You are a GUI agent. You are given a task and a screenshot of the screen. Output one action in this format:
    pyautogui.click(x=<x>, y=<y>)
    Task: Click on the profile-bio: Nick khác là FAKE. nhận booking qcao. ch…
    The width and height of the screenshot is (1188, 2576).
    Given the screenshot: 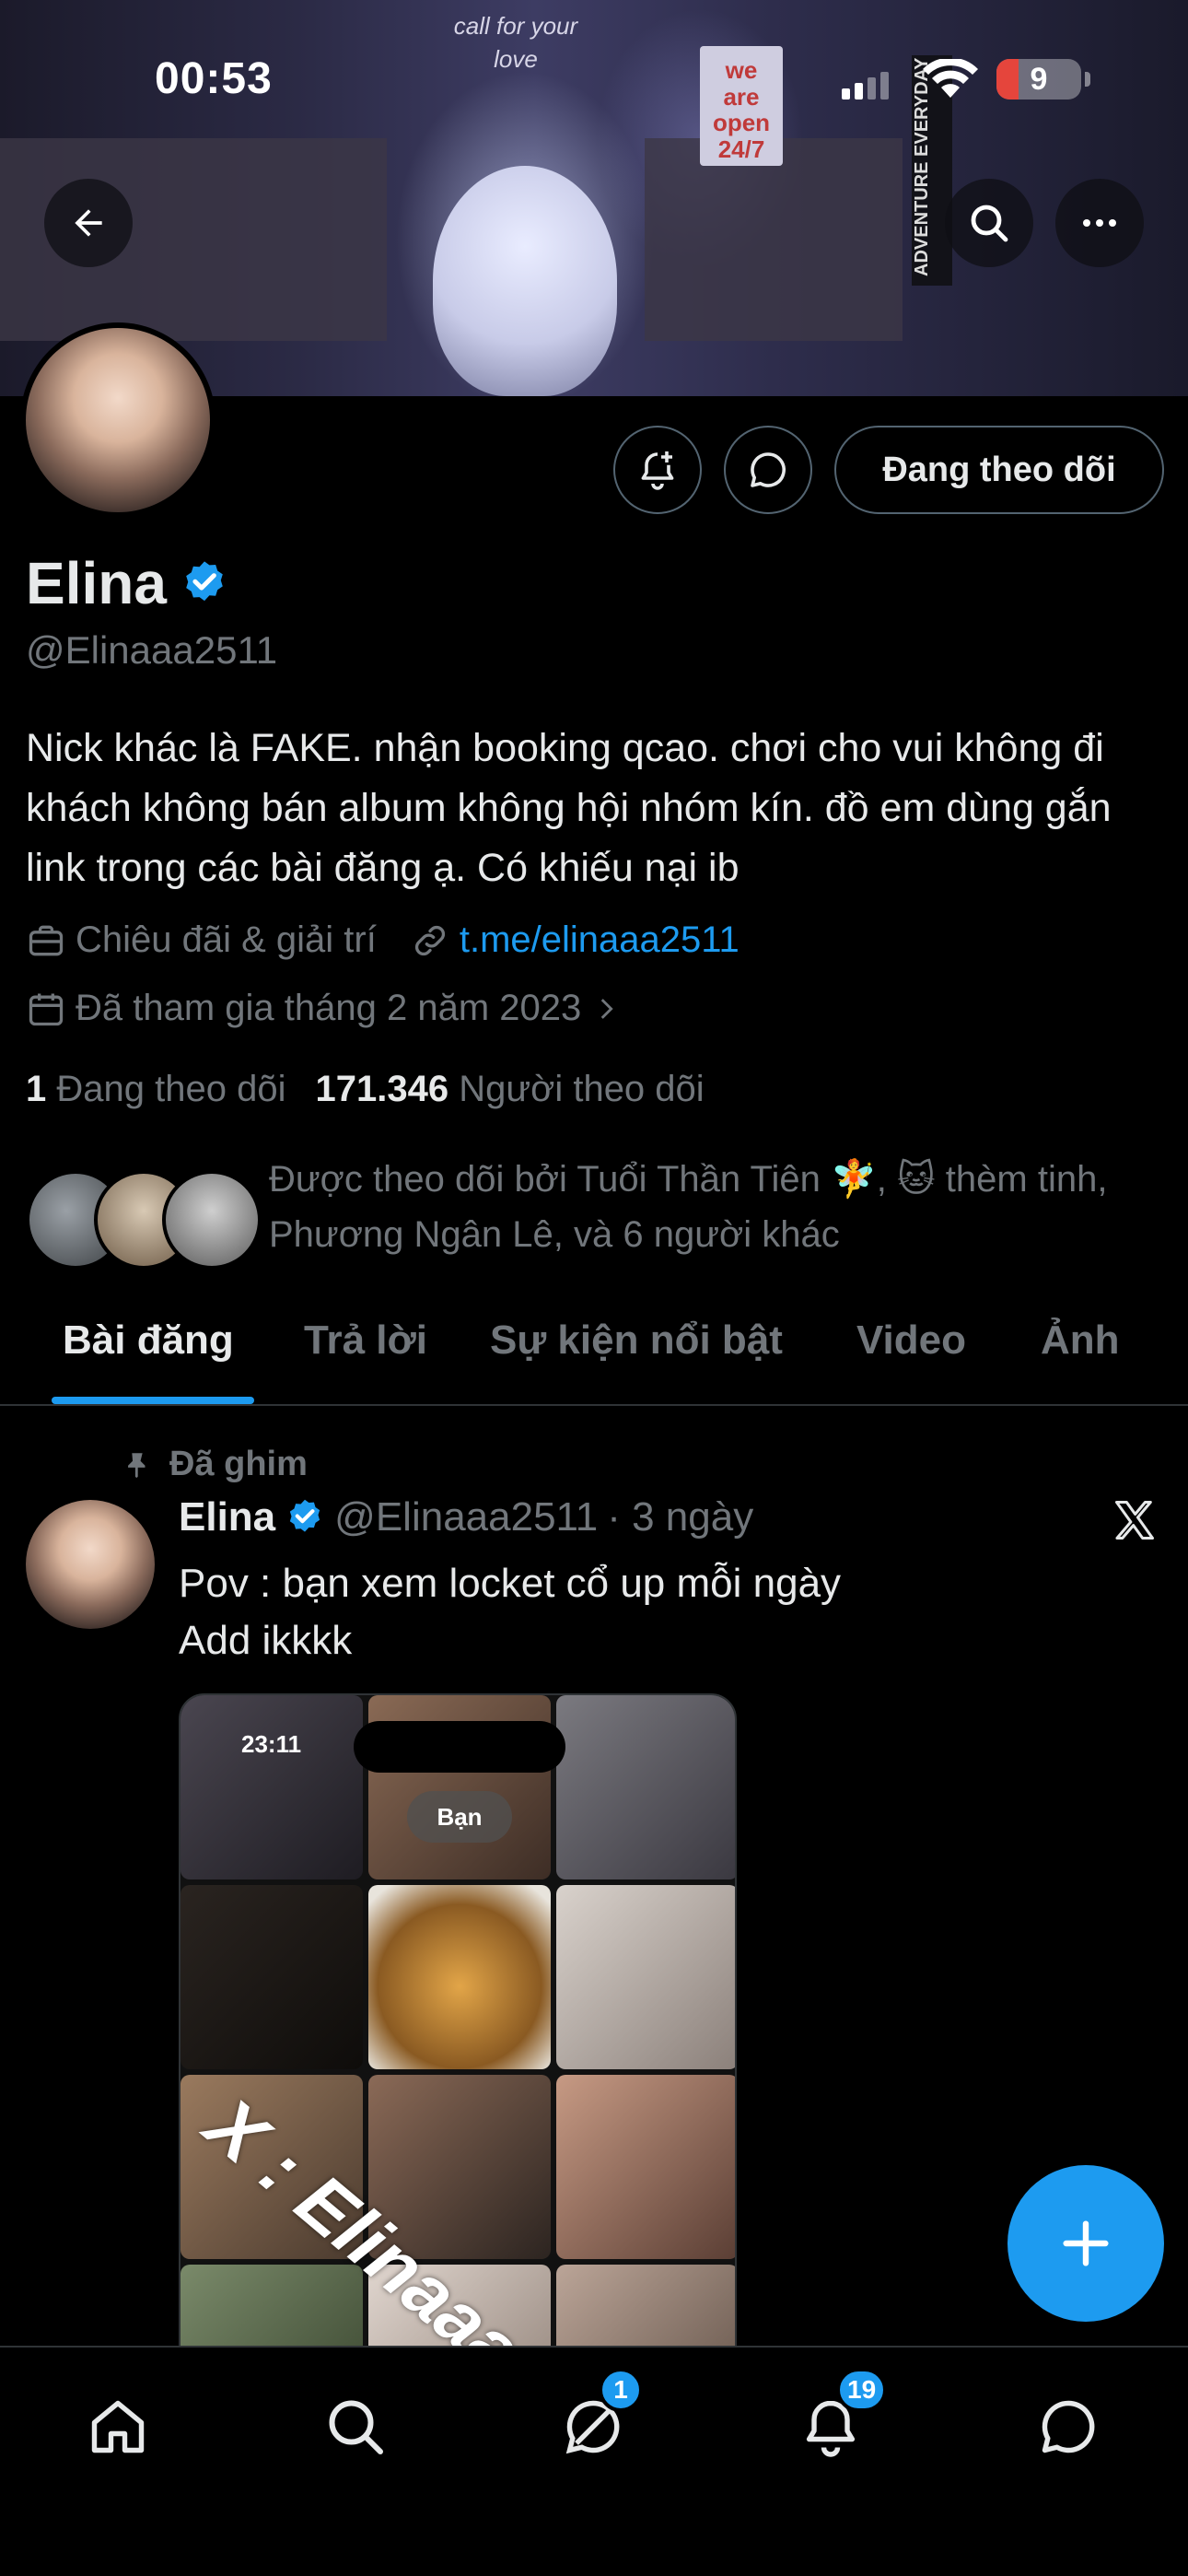 What is the action you would take?
    pyautogui.click(x=569, y=808)
    